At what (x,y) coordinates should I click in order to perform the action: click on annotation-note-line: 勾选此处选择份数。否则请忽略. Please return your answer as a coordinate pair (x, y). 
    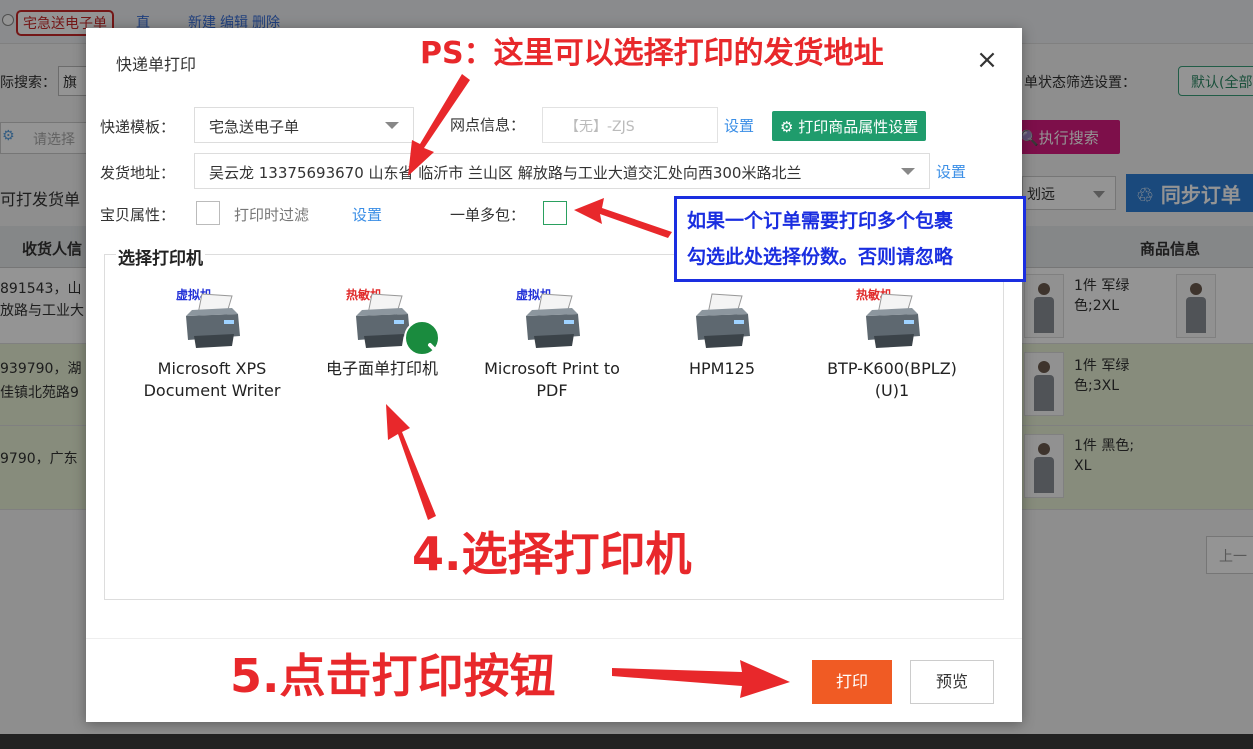
    Looking at the image, I should click on (820, 257).